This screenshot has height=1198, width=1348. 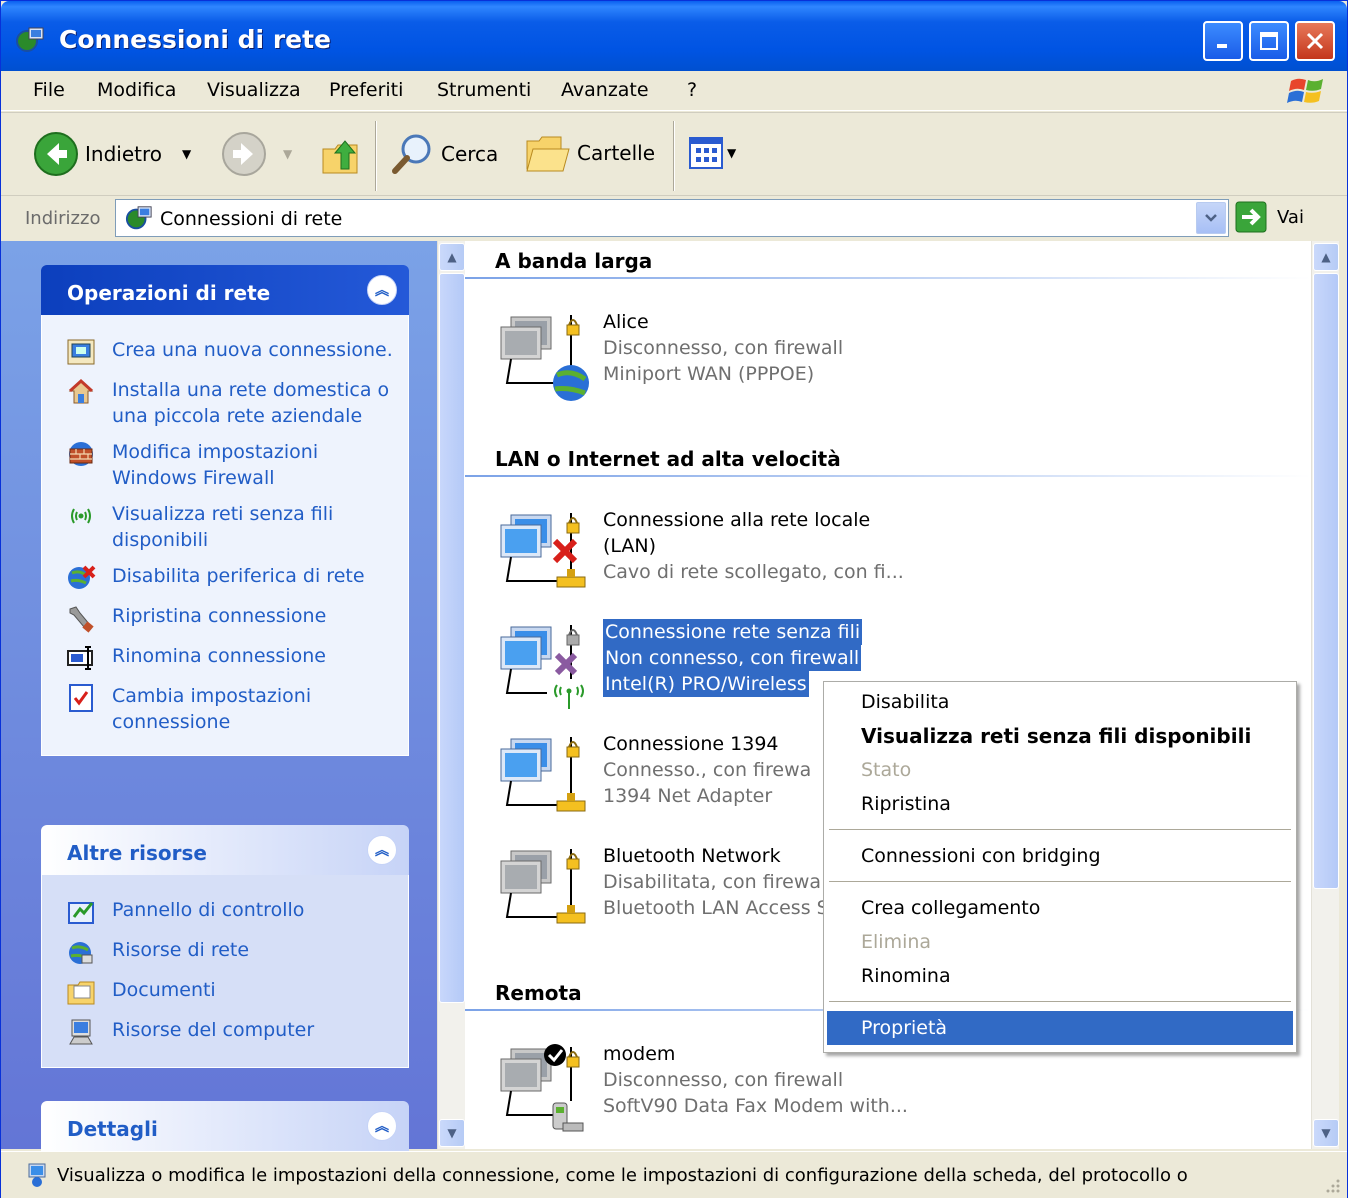 I want to click on menu-item-view-wireless: Visualizza reti senza fili disponibili, so click(x=1060, y=736).